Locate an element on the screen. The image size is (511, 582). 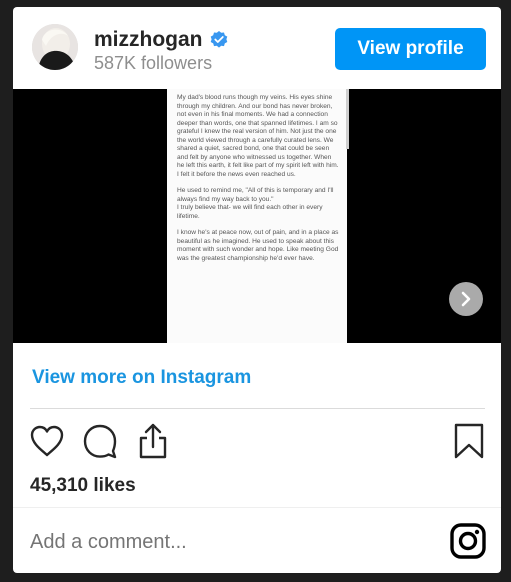
chevron-right-icon is located at coordinates (466, 299).